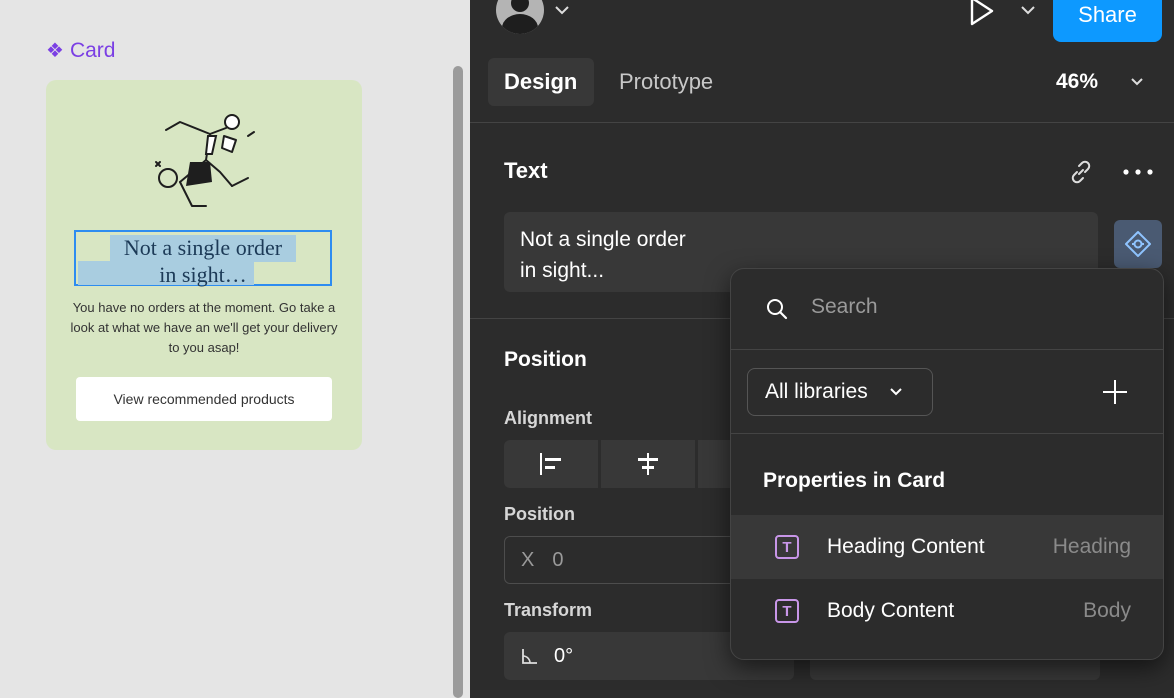 This screenshot has width=1174, height=698. I want to click on illustration, so click(205, 160).